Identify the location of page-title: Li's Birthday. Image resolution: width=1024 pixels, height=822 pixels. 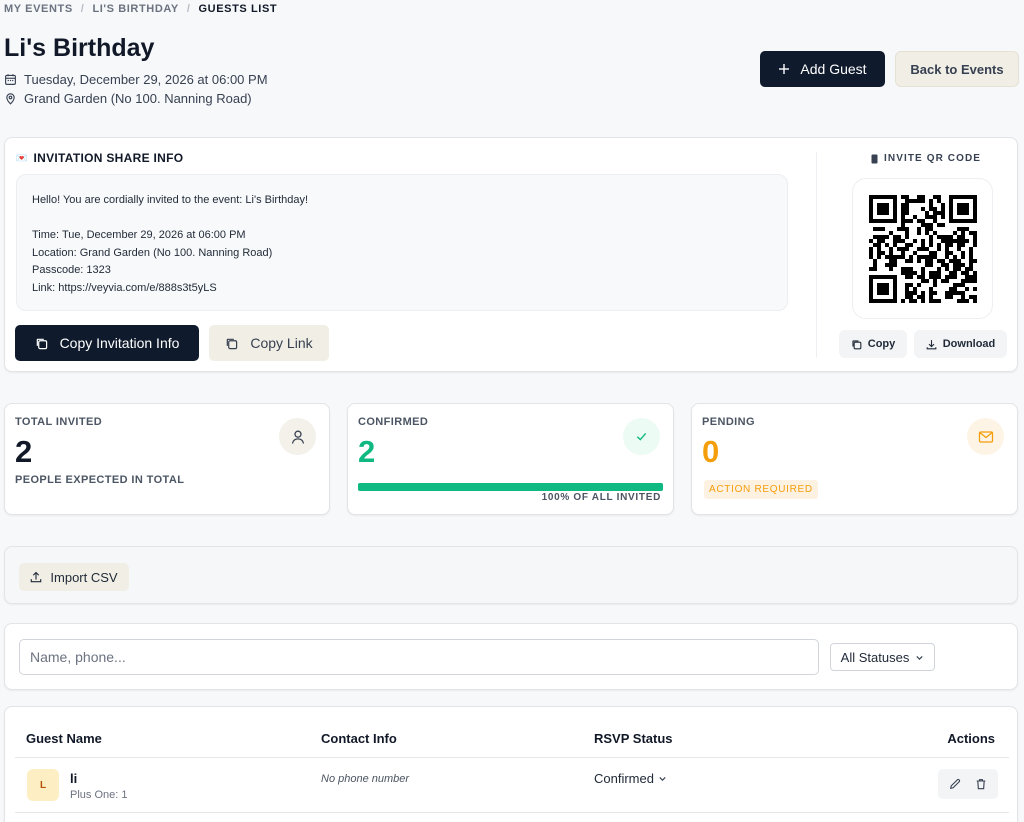
(79, 48).